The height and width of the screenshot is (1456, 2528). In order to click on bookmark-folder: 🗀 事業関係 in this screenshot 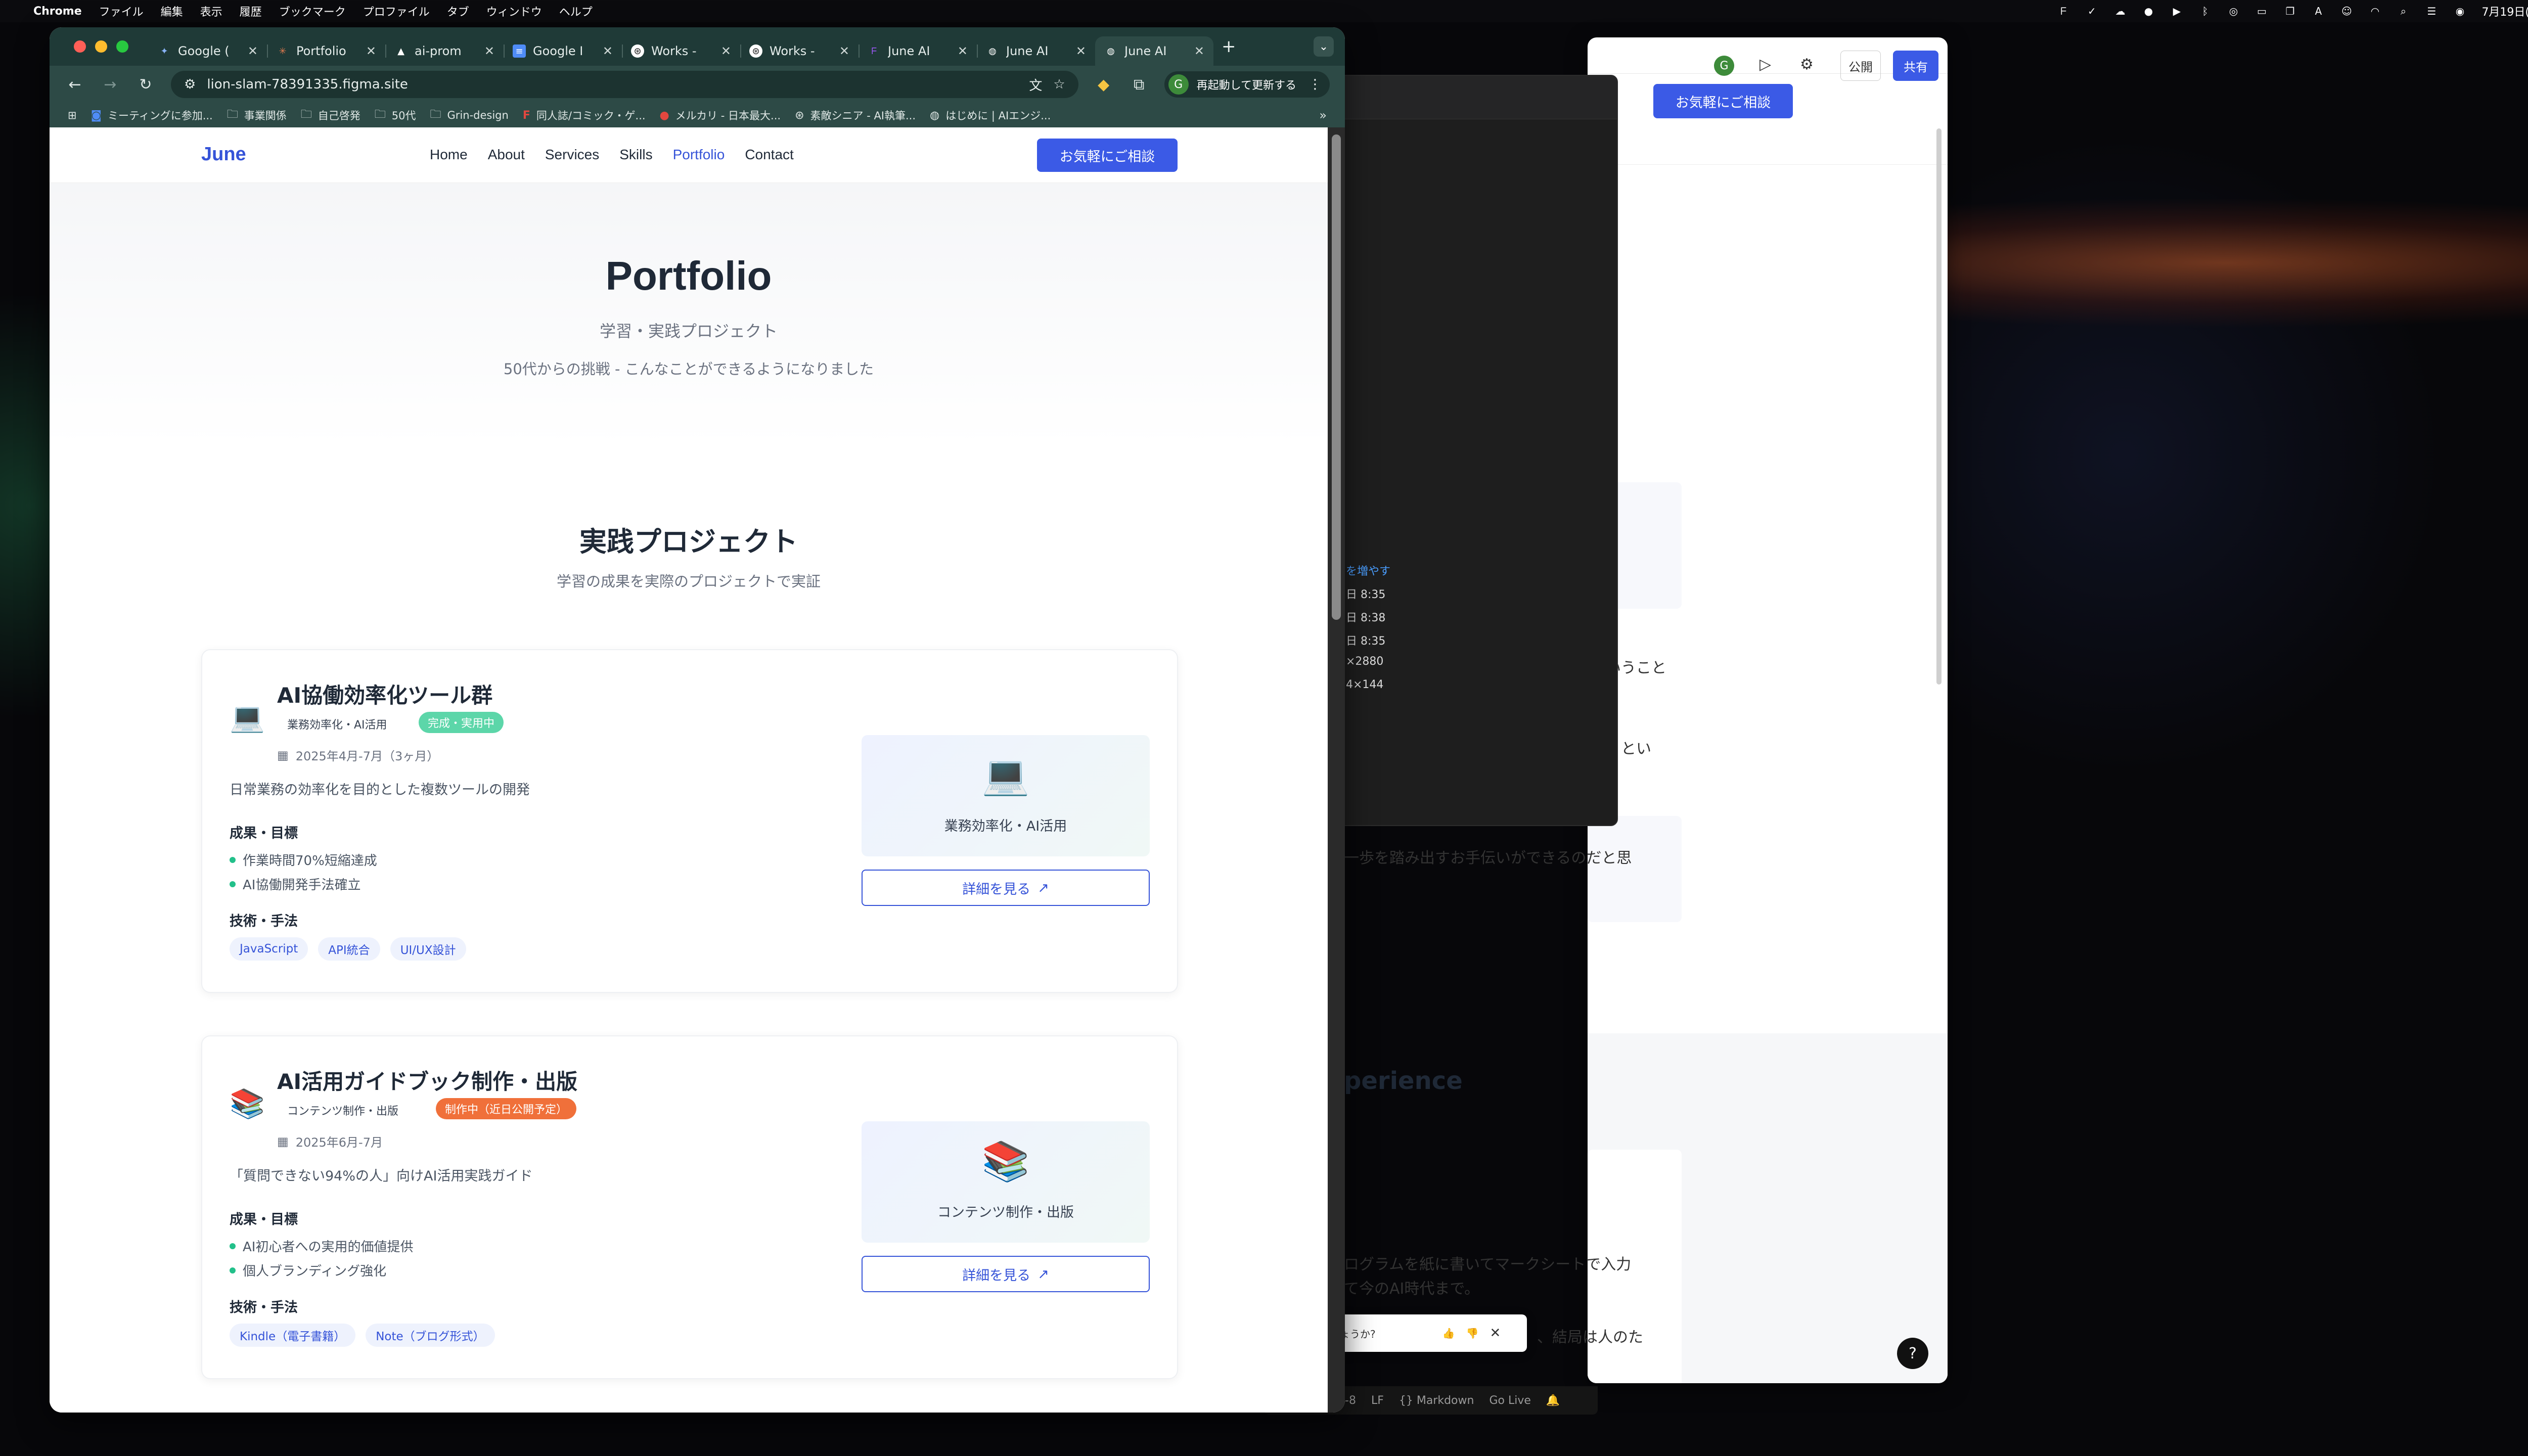, I will do `click(257, 115)`.